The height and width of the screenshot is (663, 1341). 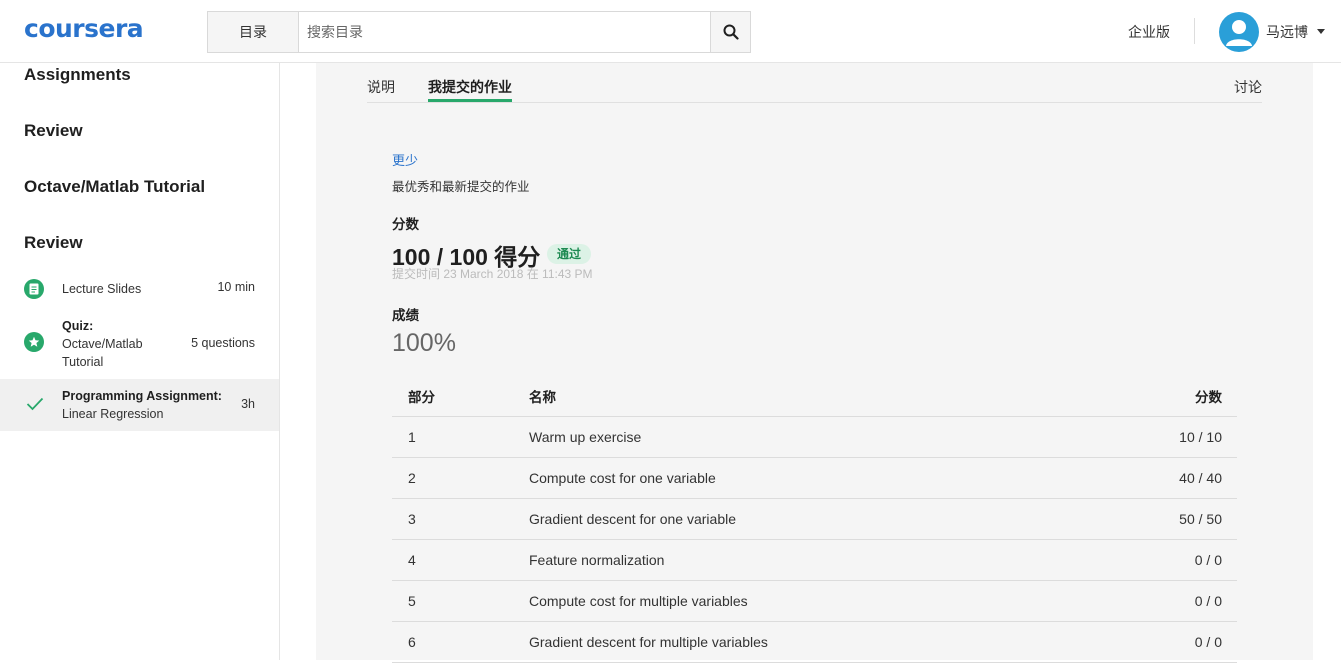 What do you see at coordinates (102, 353) in the screenshot?
I see `sidebar-item-label: Octave/Matlab Tutorial` at bounding box center [102, 353].